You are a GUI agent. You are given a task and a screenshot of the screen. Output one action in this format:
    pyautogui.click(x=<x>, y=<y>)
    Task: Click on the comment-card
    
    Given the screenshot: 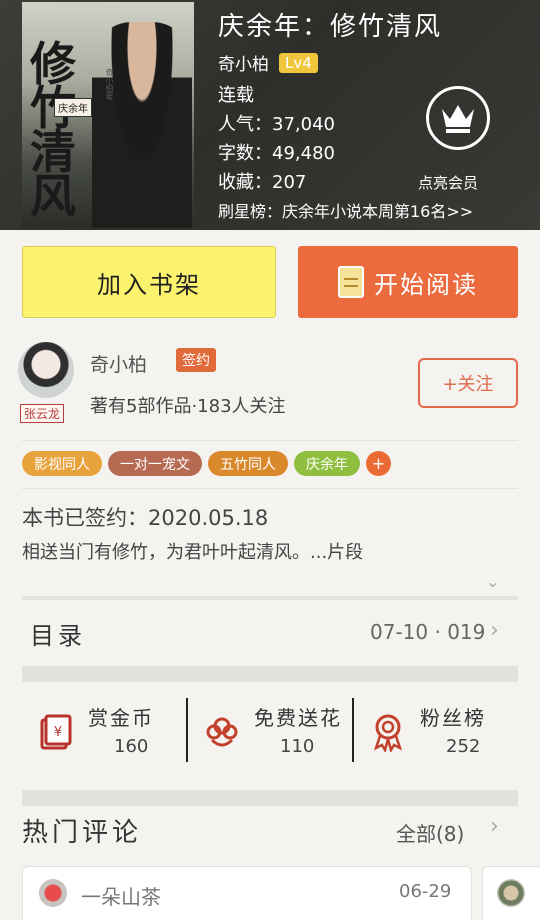 What is the action you would take?
    pyautogui.click(x=511, y=893)
    